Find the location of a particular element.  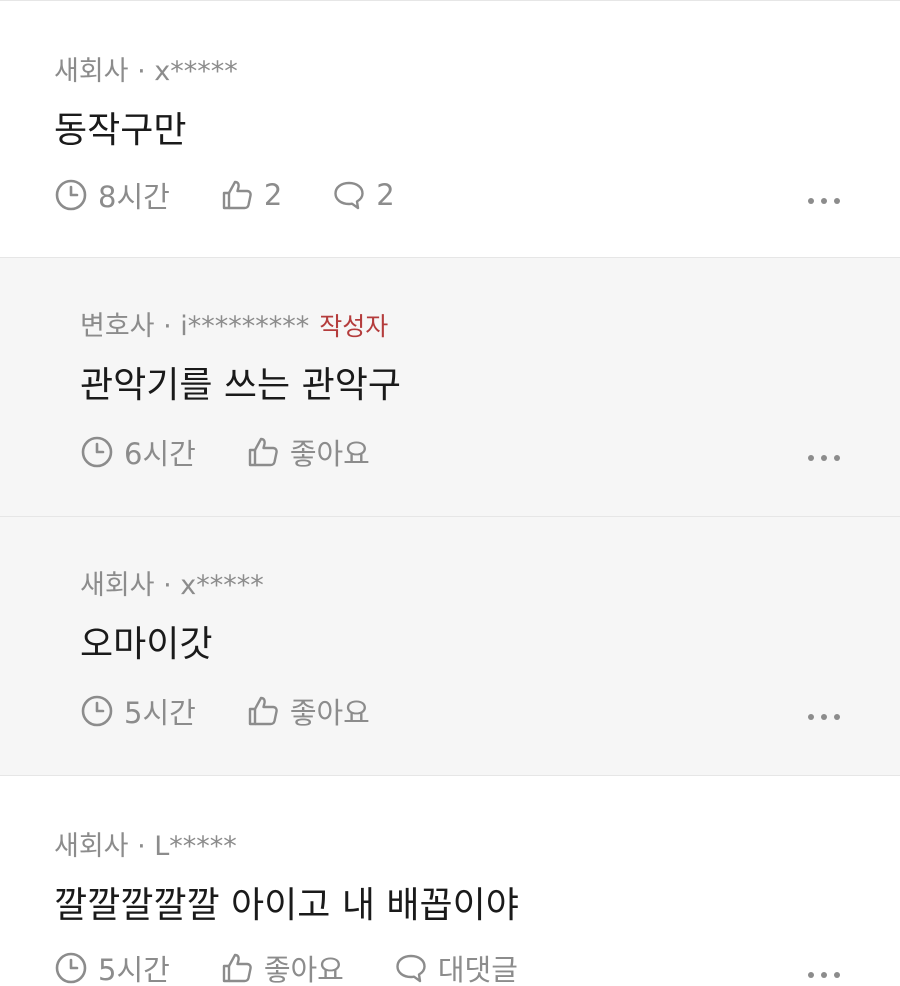

comment-actions: 8시간 2 2 is located at coordinates (224, 195).